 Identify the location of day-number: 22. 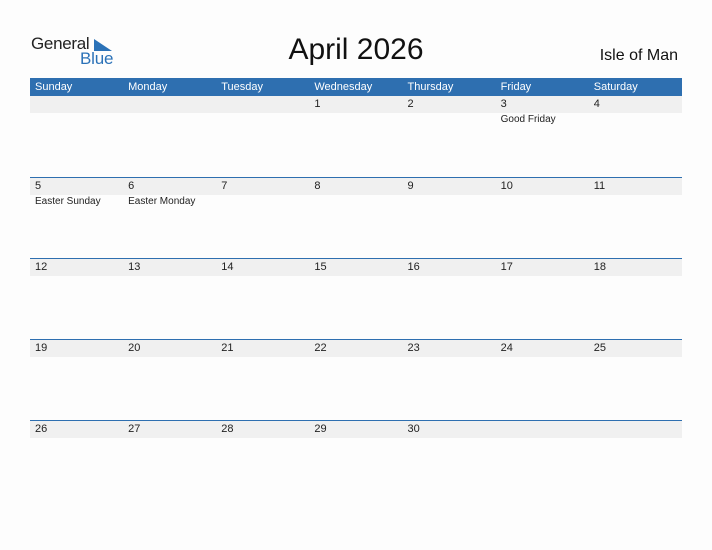
(320, 348).